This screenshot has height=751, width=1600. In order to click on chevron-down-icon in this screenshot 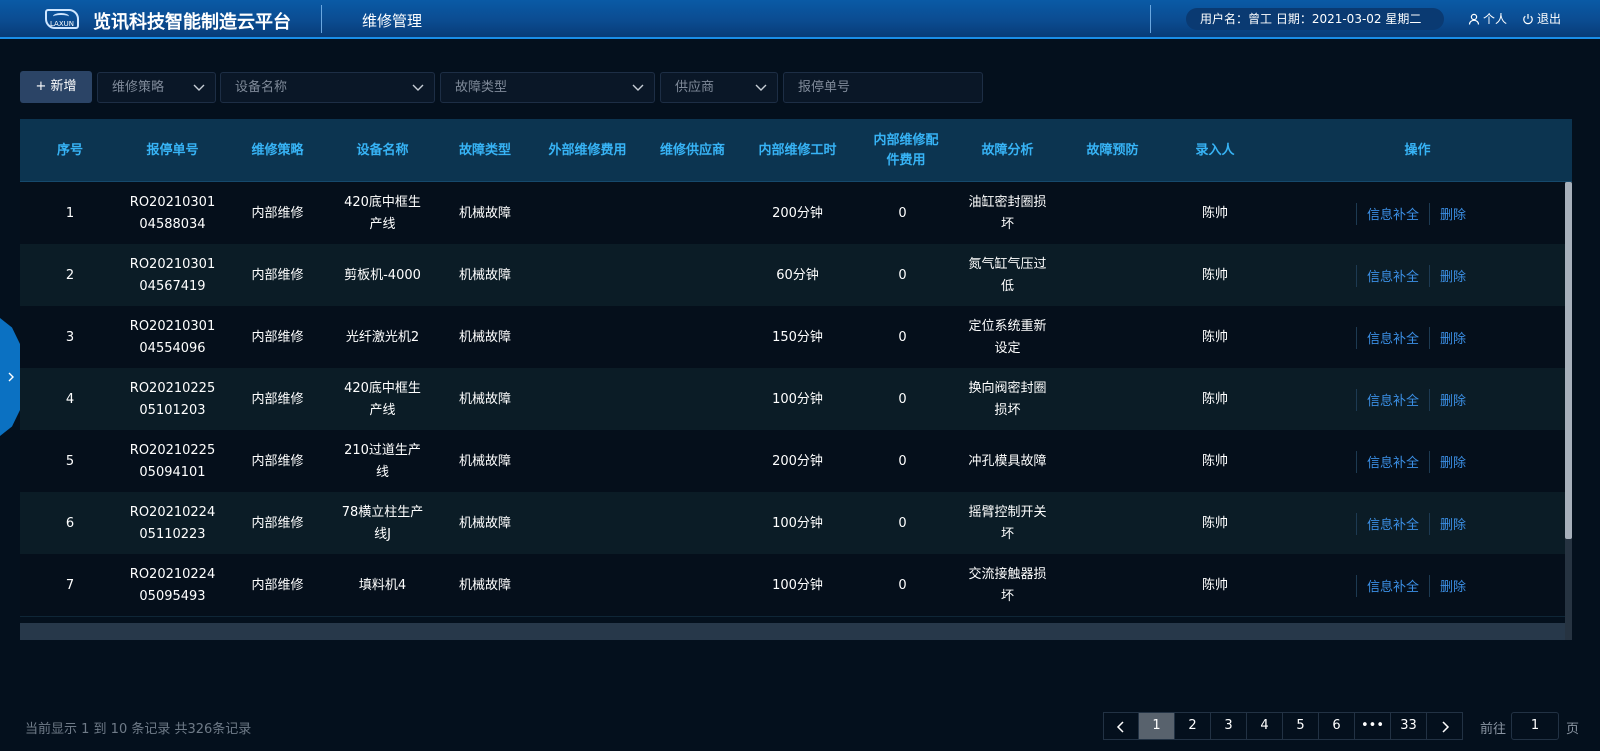, I will do `click(761, 87)`.